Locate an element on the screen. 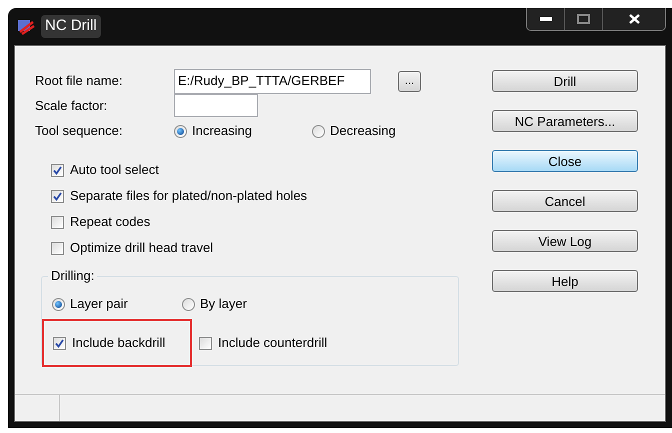  radio-label: Layer pair is located at coordinates (99, 304).